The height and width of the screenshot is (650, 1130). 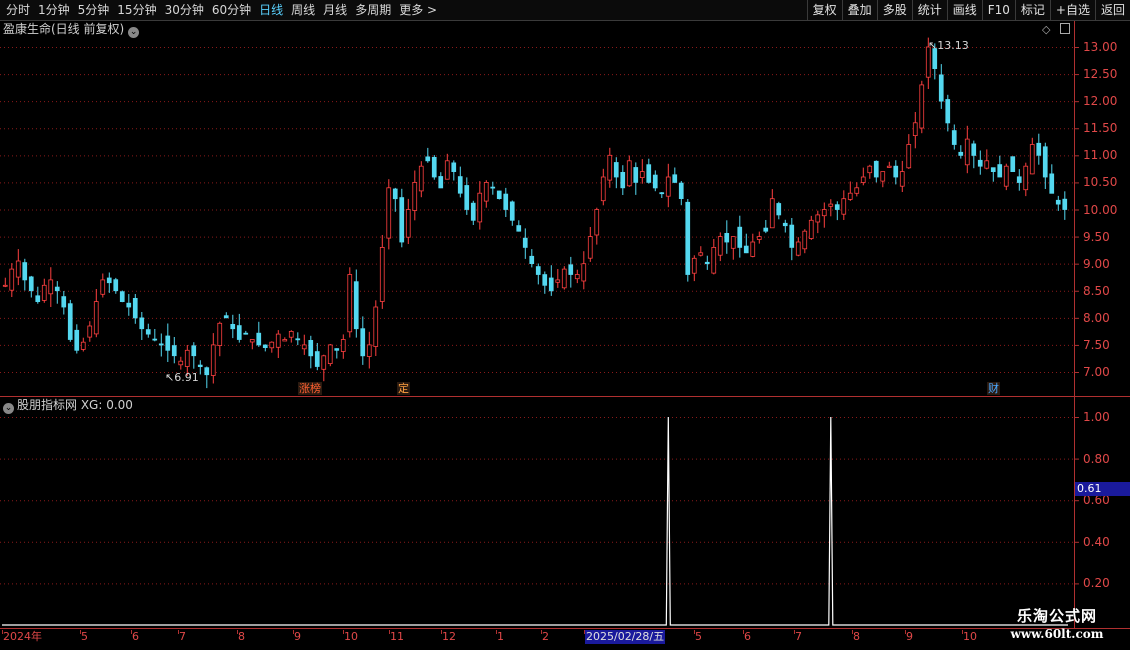 I want to click on chevron-down-icon: ⌄, so click(x=8, y=408).